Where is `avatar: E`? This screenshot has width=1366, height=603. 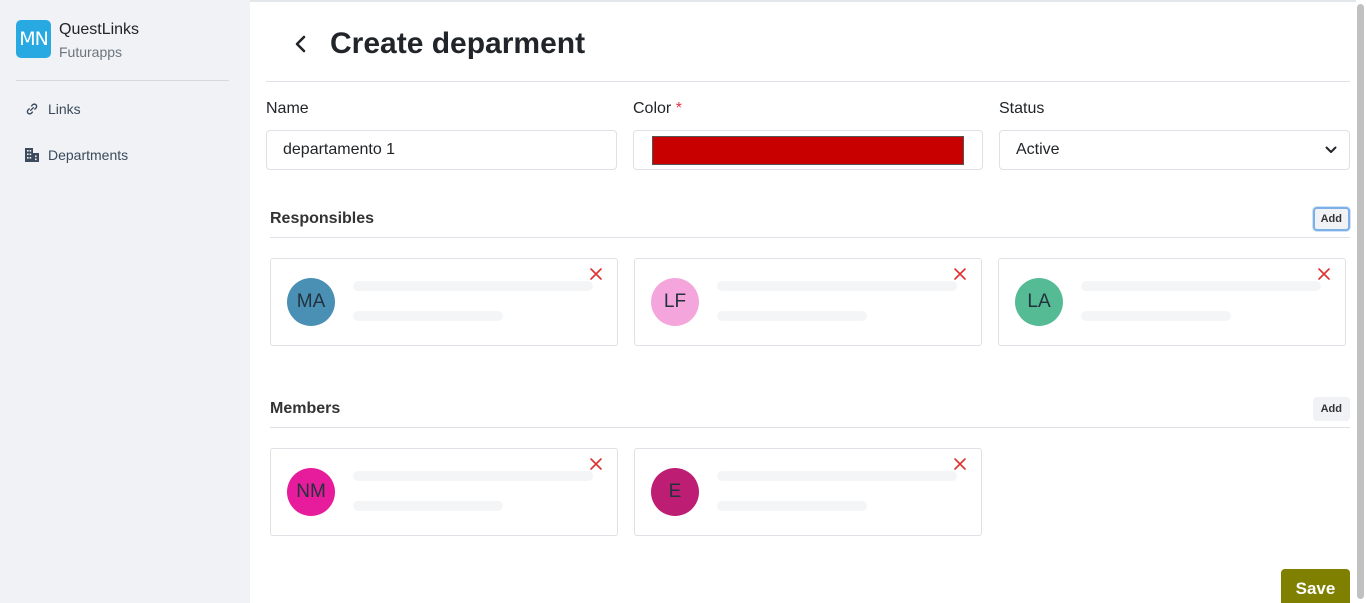 avatar: E is located at coordinates (675, 492).